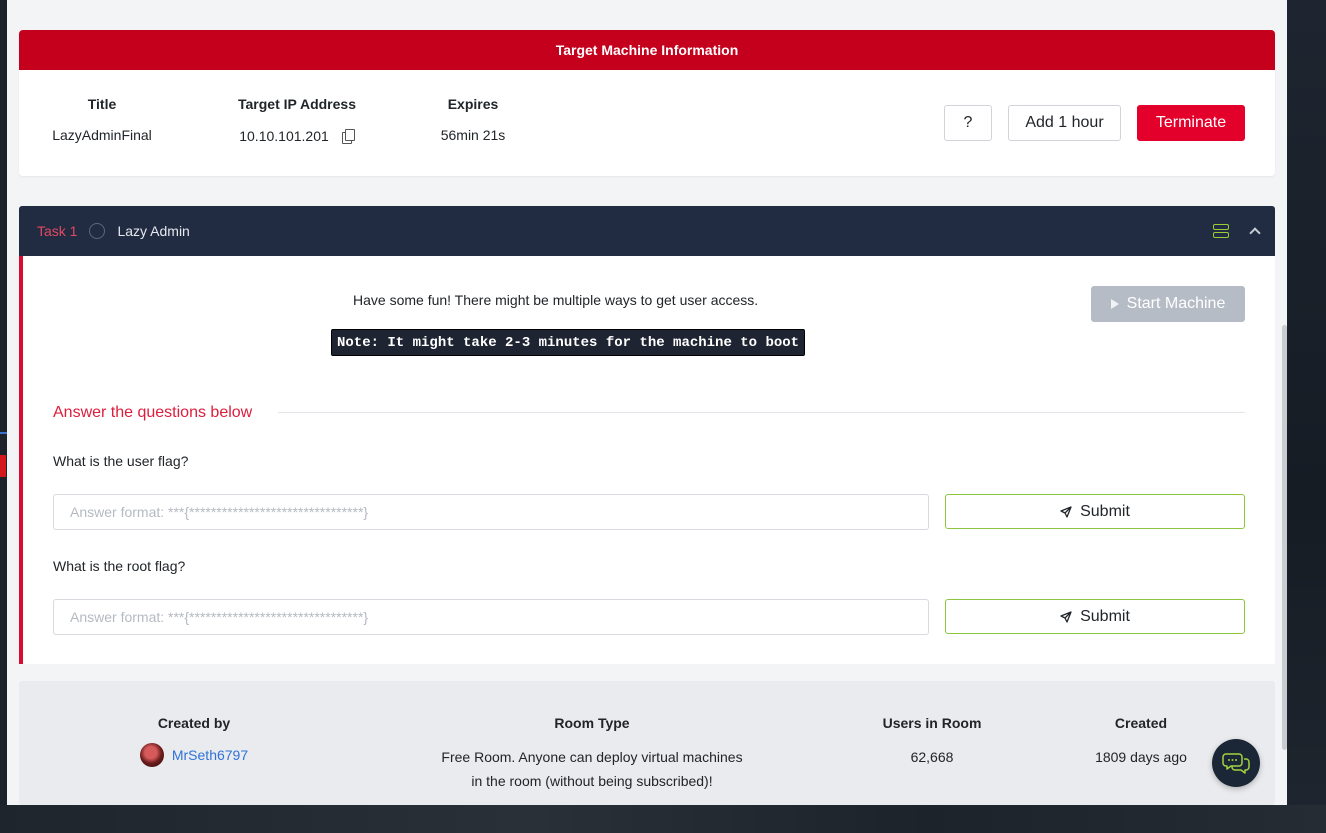 This screenshot has height=833, width=1326. Describe the element at coordinates (592, 723) in the screenshot. I see `room-type-label: Room Type` at that location.